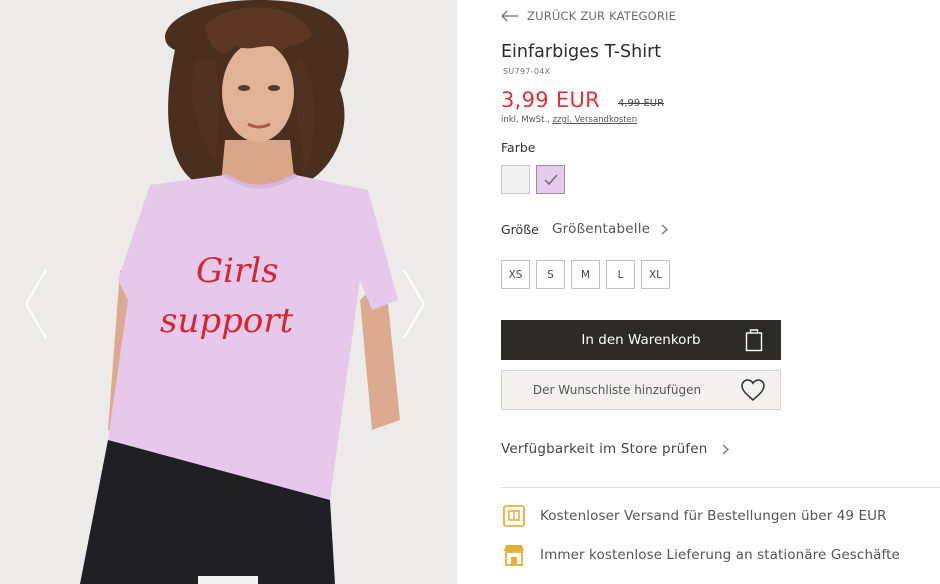 The width and height of the screenshot is (940, 584). Describe the element at coordinates (237, 271) in the screenshot. I see `shirt-print-line-1: Girls` at that location.